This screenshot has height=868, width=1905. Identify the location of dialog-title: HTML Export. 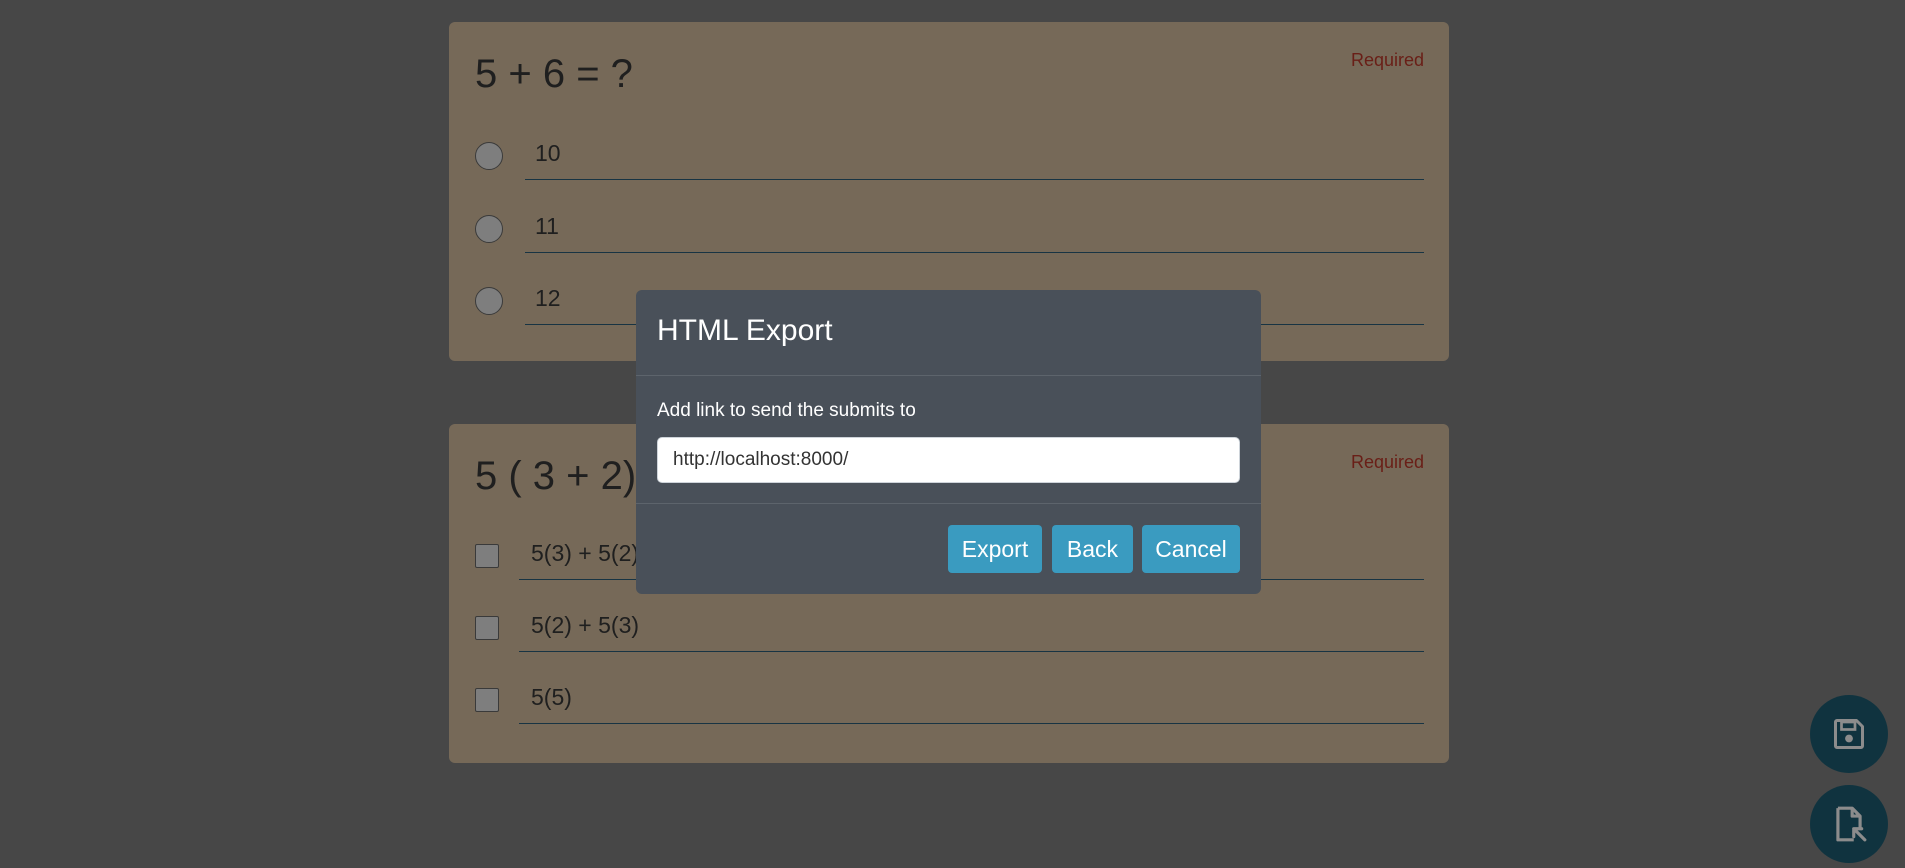
(745, 330).